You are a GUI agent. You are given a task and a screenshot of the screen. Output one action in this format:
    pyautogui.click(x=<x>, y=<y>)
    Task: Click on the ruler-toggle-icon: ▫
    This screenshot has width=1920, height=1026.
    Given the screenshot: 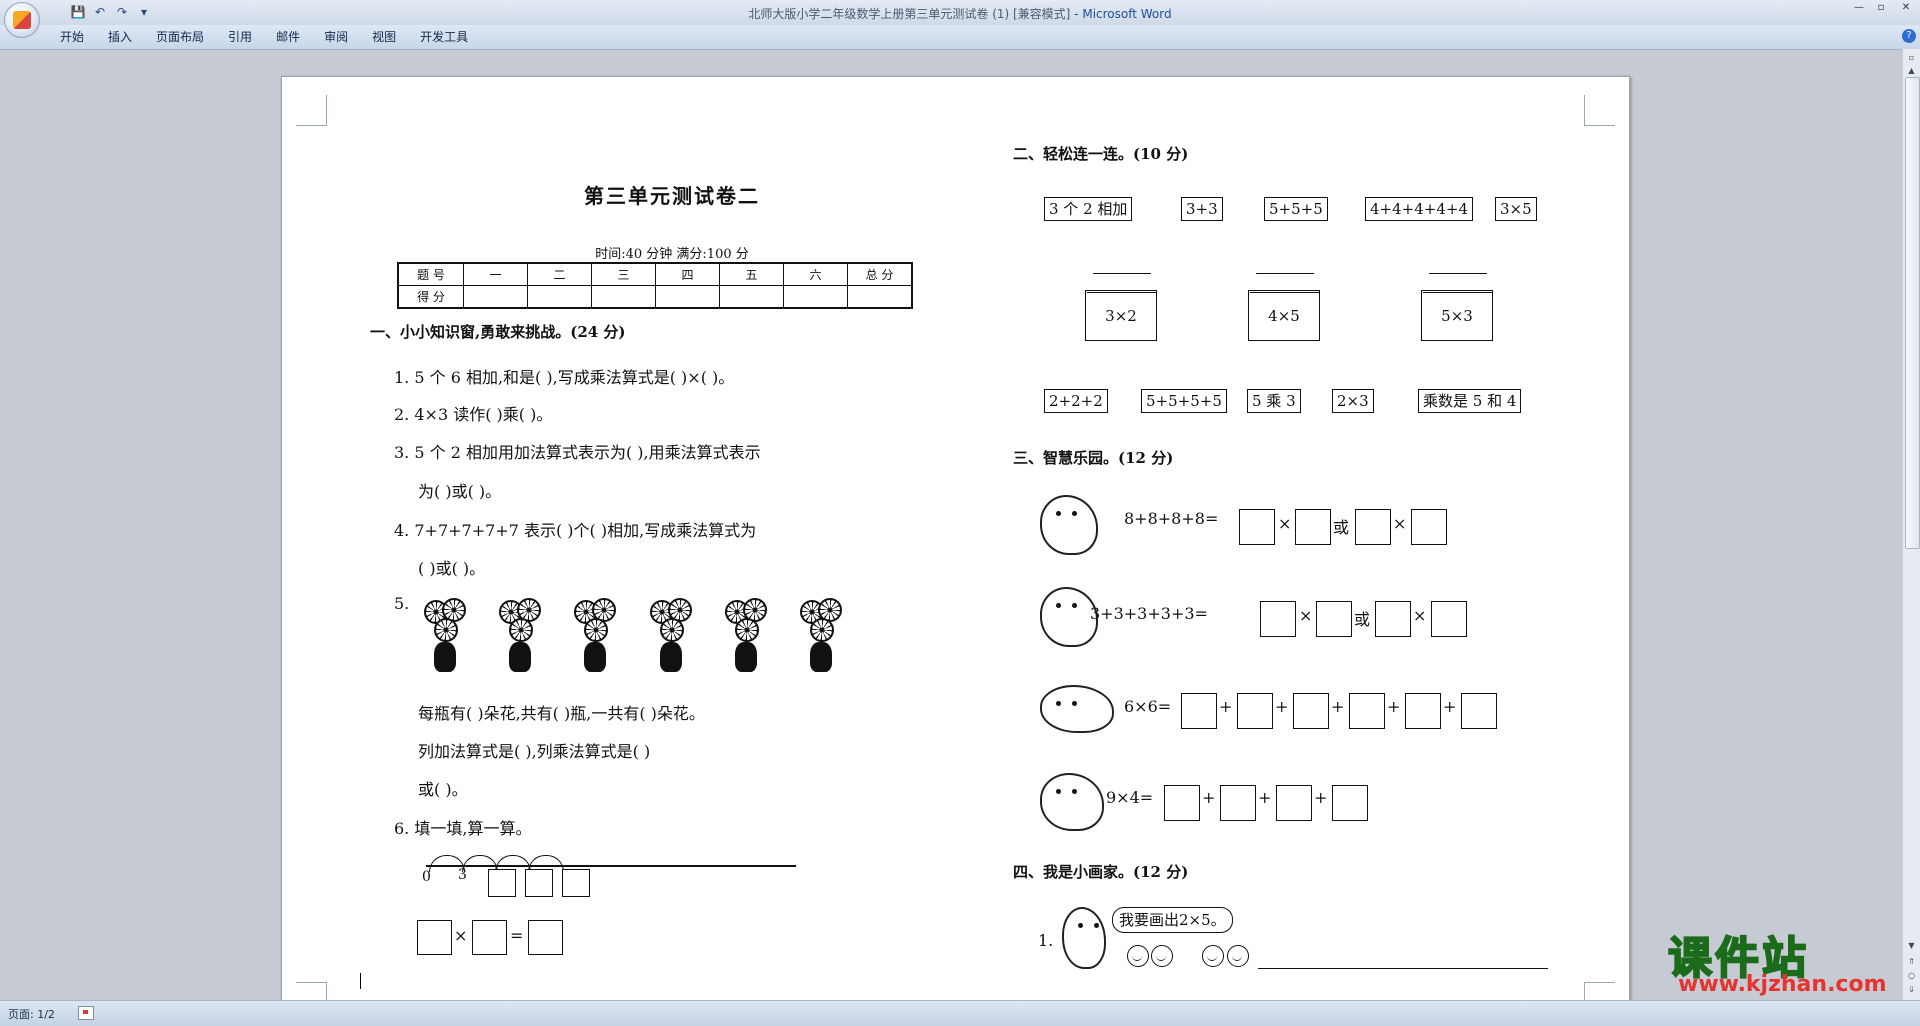 What is the action you would take?
    pyautogui.click(x=1911, y=57)
    